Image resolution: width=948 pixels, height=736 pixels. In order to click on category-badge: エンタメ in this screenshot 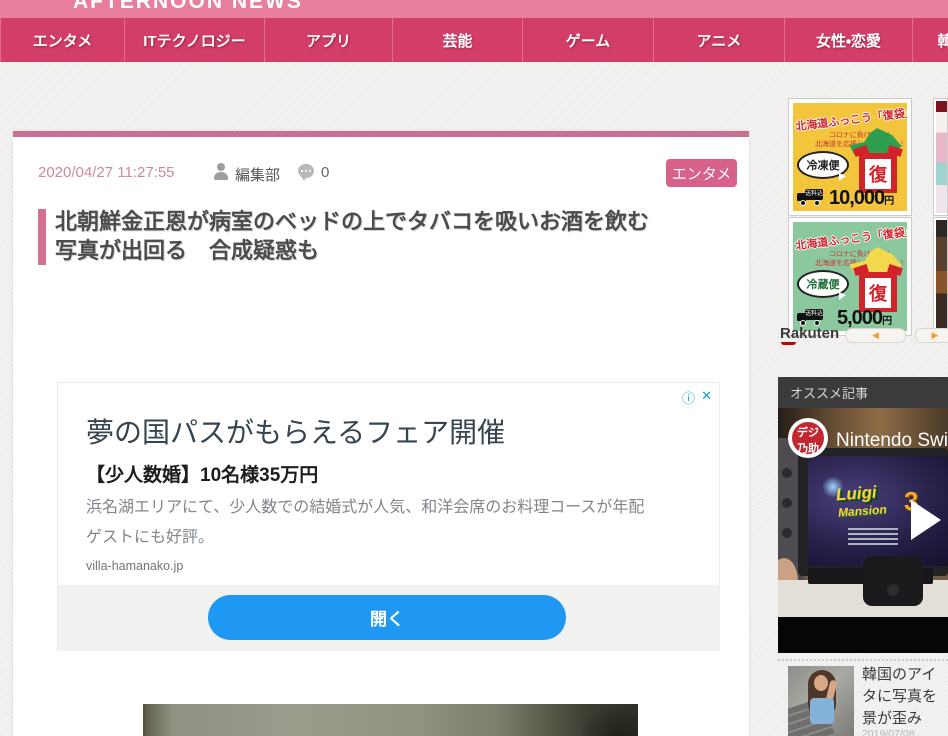, I will do `click(701, 173)`.